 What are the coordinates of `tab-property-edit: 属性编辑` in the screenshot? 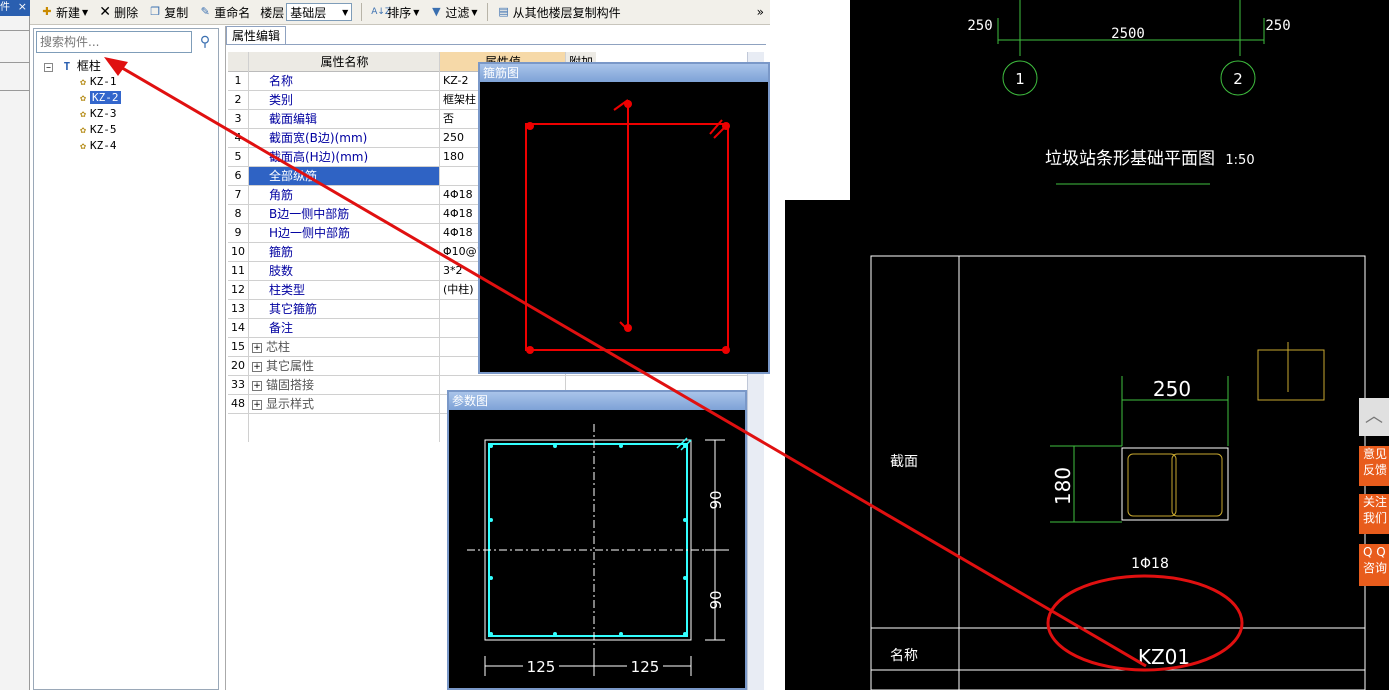 It's located at (256, 35).